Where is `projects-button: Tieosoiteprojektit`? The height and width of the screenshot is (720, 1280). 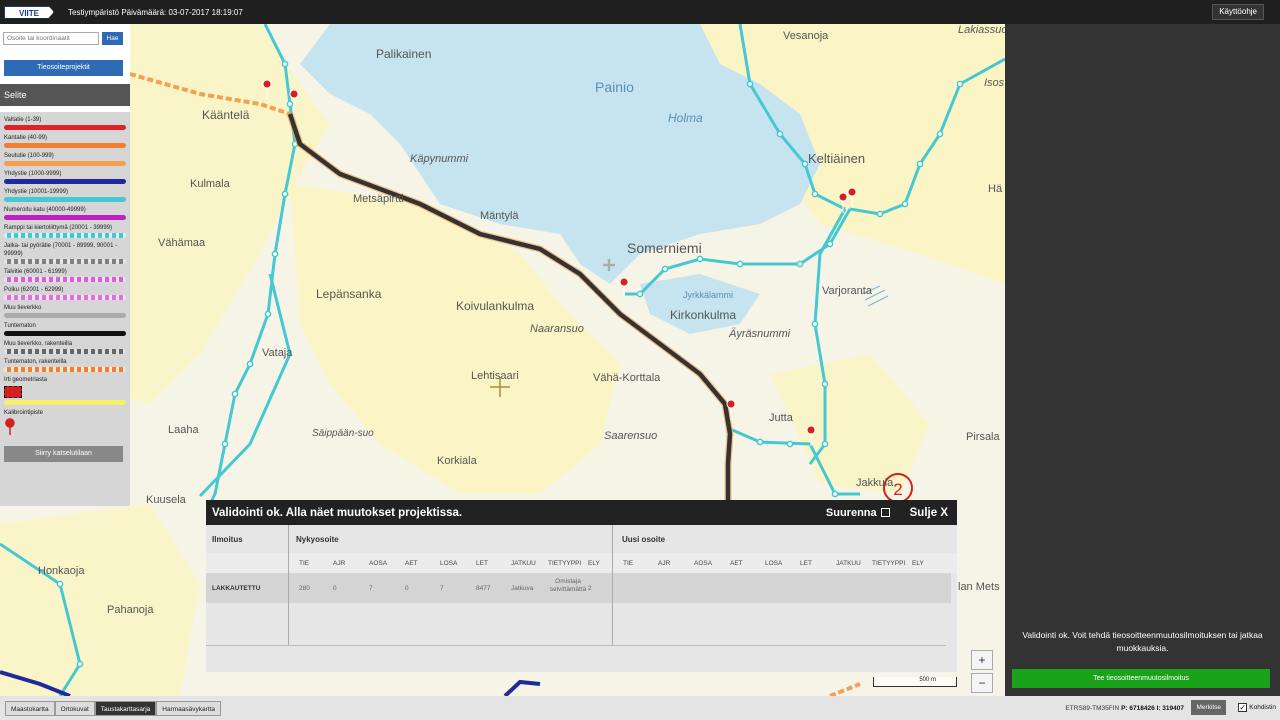 projects-button: Tieosoiteprojektit is located at coordinates (63, 68).